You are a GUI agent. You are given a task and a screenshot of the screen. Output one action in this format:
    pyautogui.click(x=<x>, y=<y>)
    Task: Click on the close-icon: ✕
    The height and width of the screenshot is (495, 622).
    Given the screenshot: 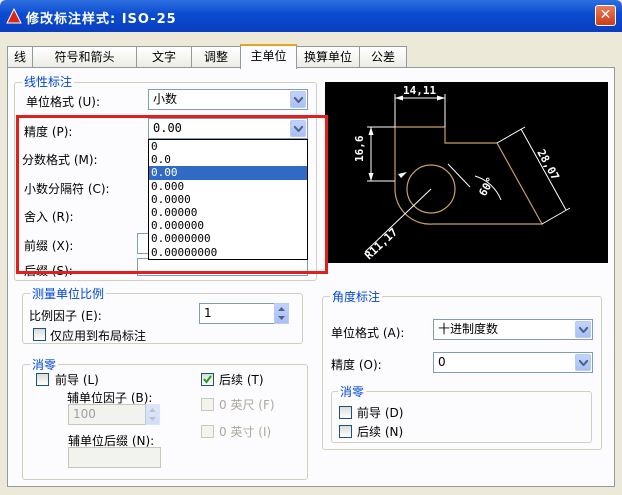 What is the action you would take?
    pyautogui.click(x=606, y=15)
    